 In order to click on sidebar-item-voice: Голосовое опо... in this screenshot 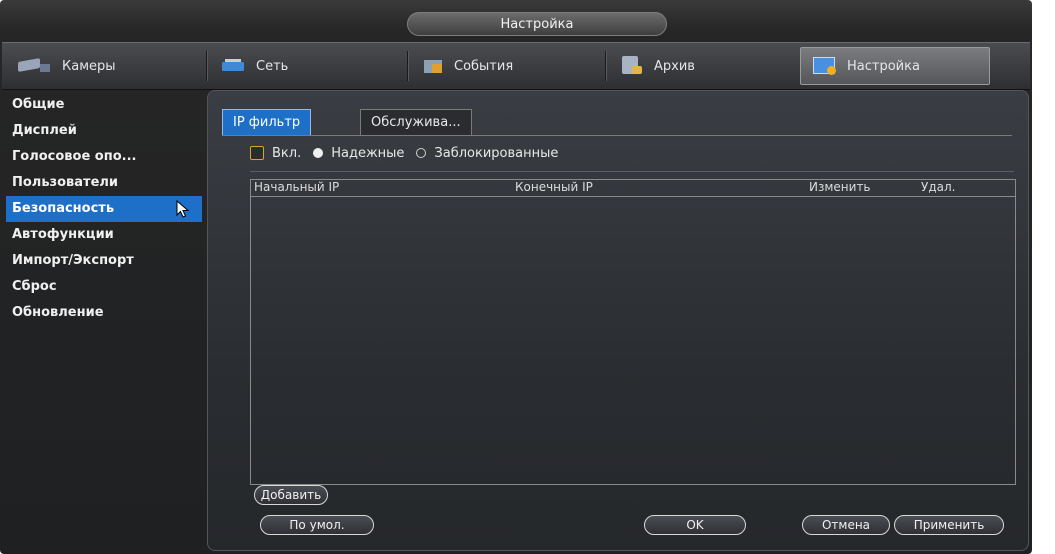, I will do `click(104, 157)`.